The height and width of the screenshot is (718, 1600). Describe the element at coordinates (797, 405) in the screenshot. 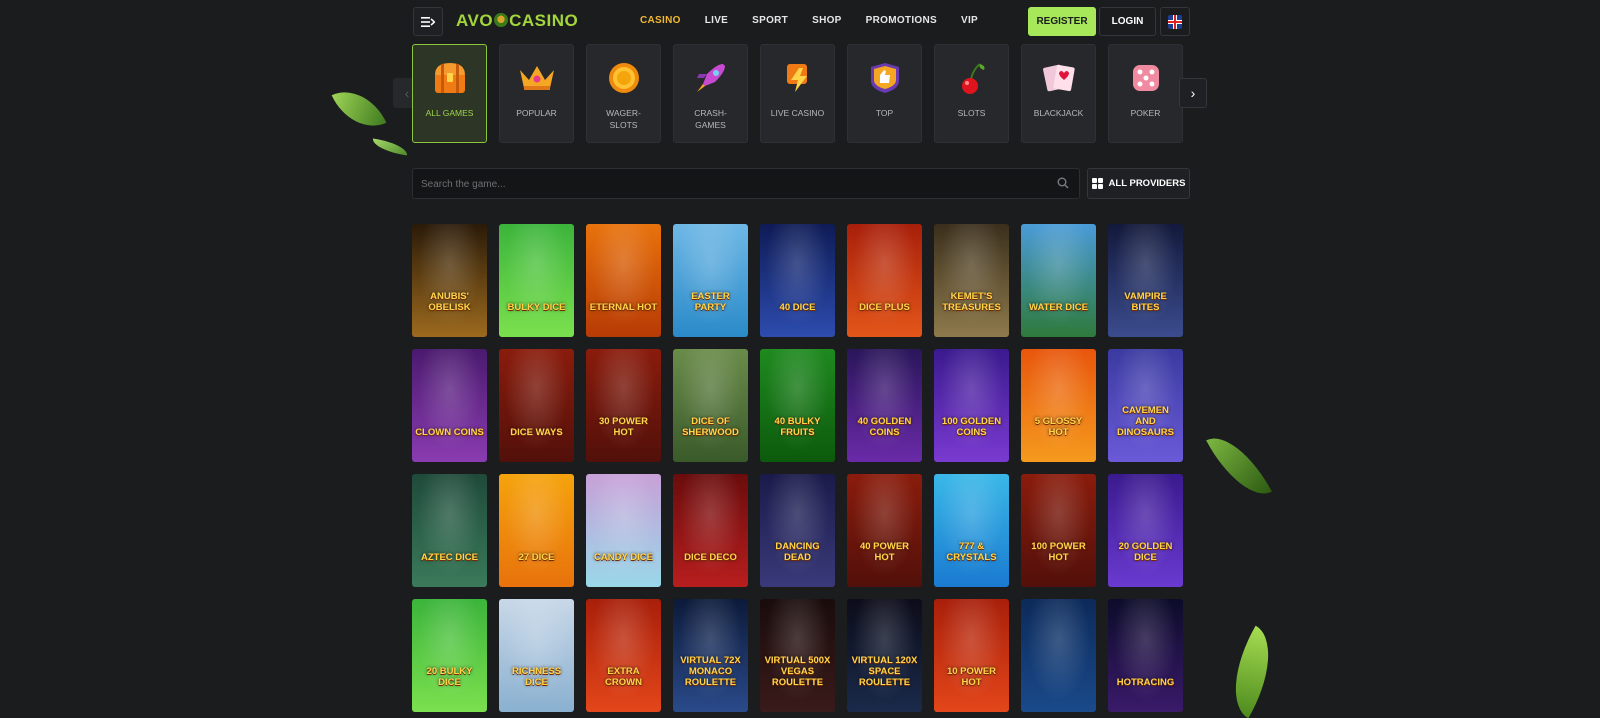

I see `game-tile: 40 BULKY FRUITS` at that location.